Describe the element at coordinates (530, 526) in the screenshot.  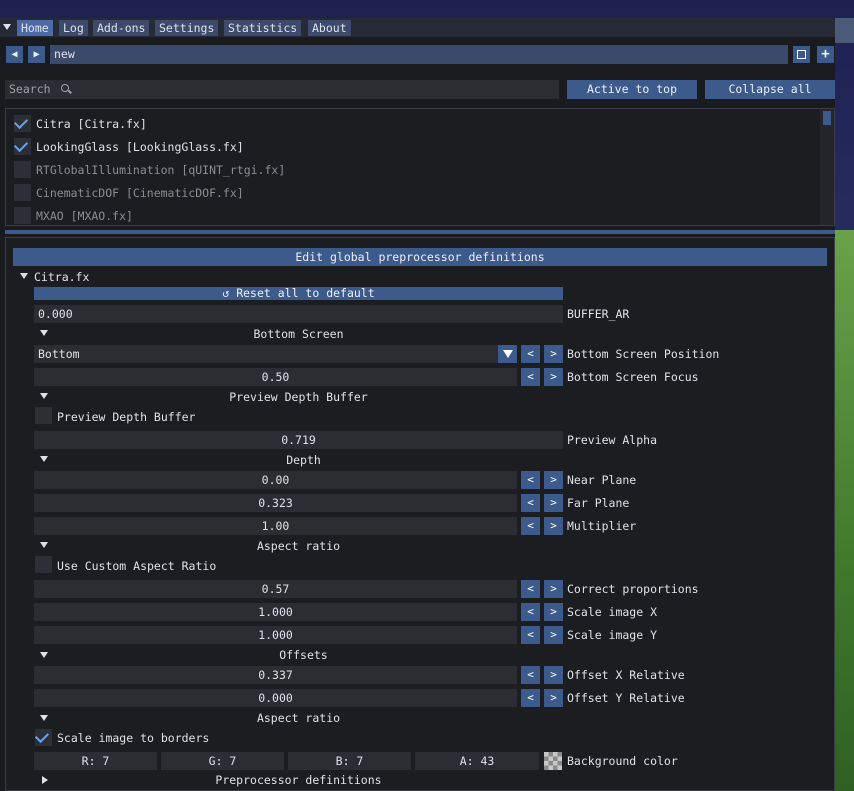
I see `multiplier-less-button: <` at that location.